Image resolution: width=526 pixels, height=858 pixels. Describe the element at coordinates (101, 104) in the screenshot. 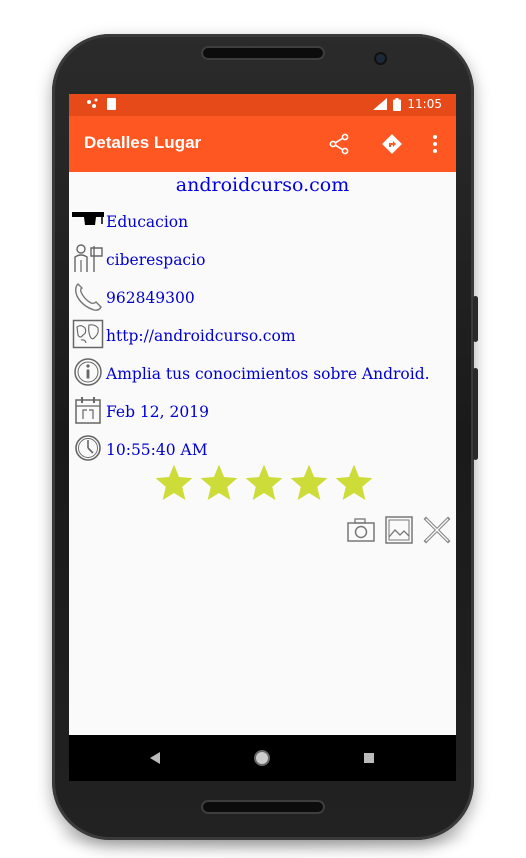

I see `notification-icons` at that location.